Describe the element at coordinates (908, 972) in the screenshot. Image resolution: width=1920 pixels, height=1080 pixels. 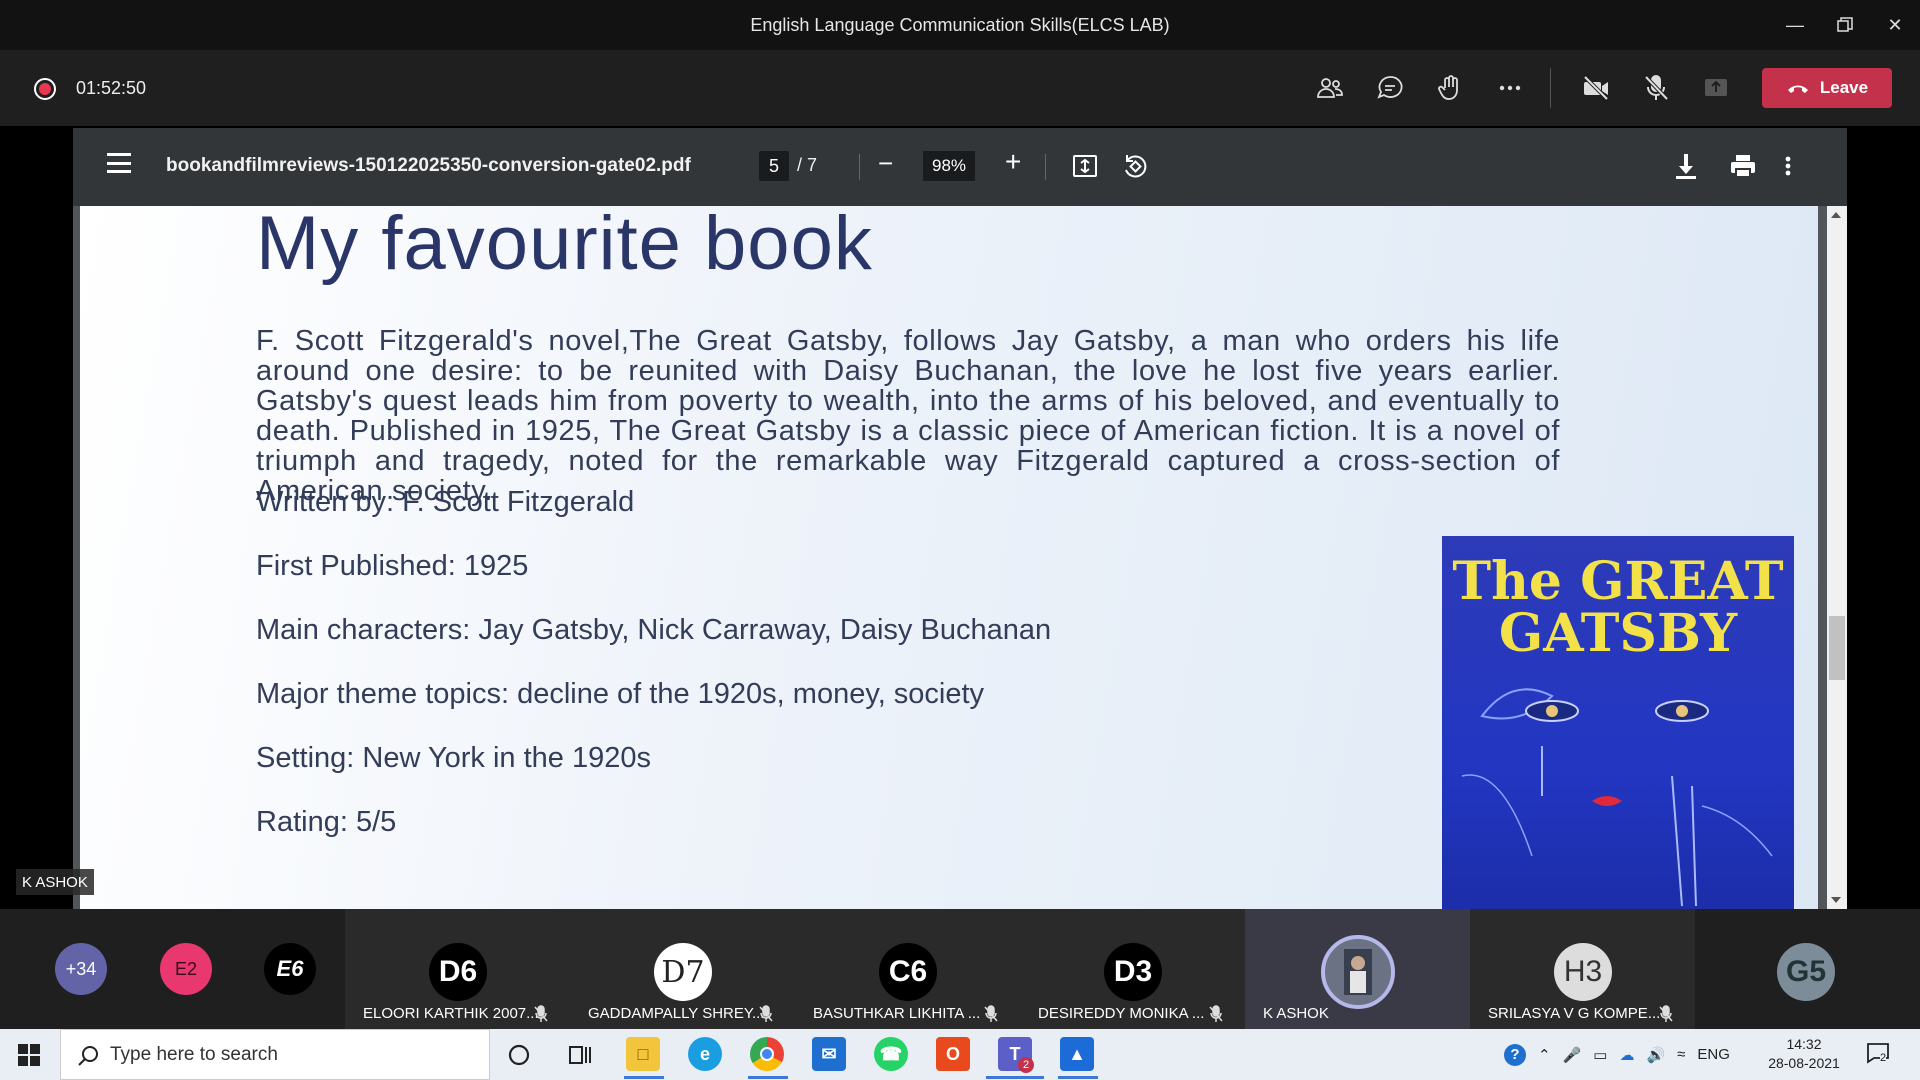
I see `participant-avatar: C6` at that location.